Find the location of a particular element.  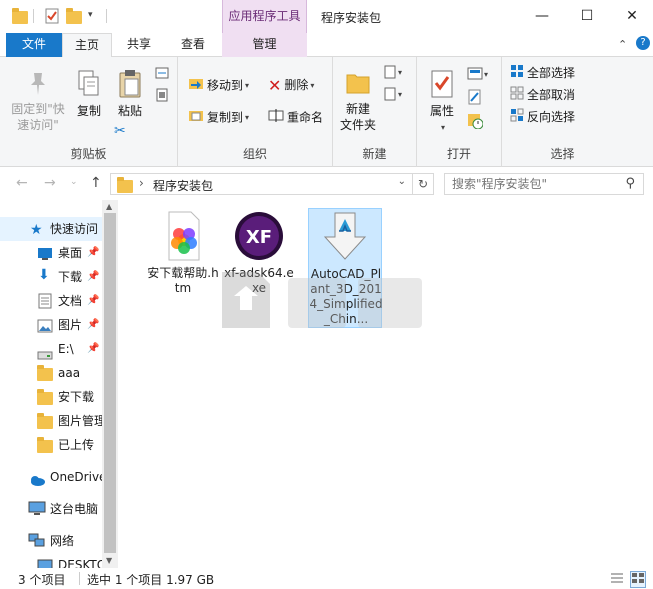

network-icon is located at coordinates (37, 543).